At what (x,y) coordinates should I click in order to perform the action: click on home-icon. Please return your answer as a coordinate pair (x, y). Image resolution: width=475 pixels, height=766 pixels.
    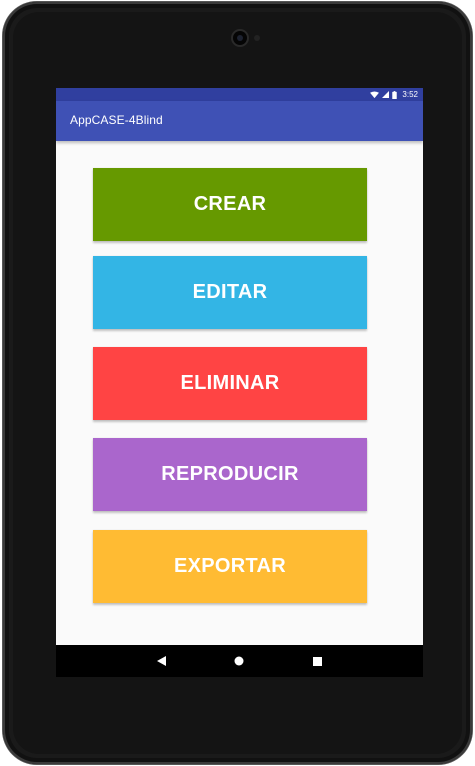
    Looking at the image, I should click on (239, 661).